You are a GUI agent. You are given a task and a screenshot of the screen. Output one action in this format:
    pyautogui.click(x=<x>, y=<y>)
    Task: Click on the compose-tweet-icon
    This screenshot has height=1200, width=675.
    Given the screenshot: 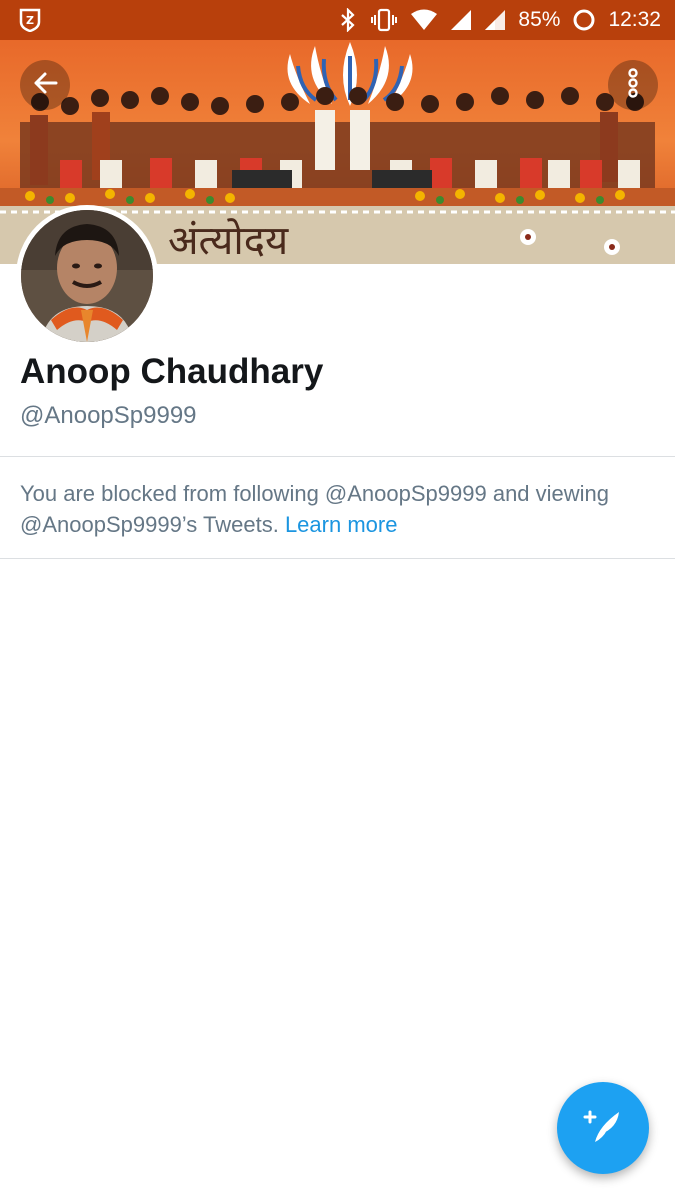 What is the action you would take?
    pyautogui.click(x=603, y=1128)
    